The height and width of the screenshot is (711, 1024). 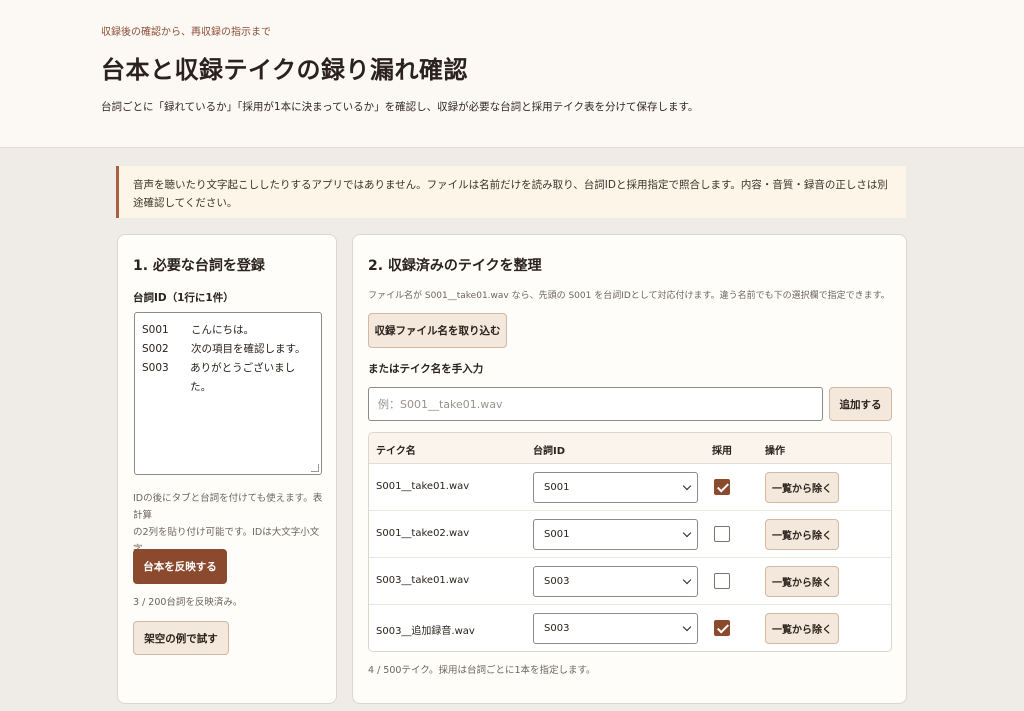 I want to click on resize-handle-icon, so click(x=315, y=468).